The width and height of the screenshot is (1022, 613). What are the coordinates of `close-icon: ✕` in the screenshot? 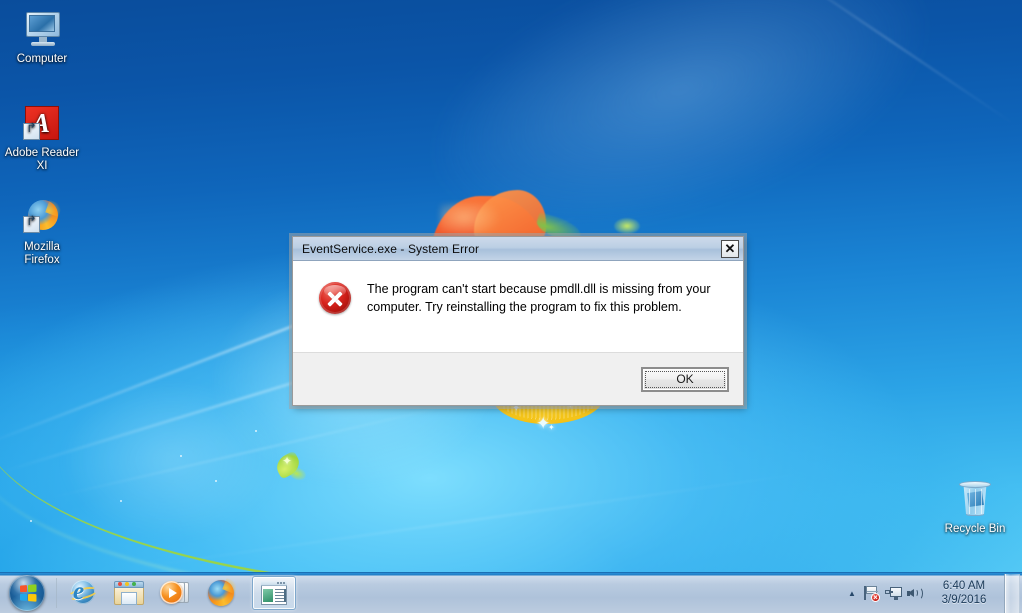 It's located at (730, 248).